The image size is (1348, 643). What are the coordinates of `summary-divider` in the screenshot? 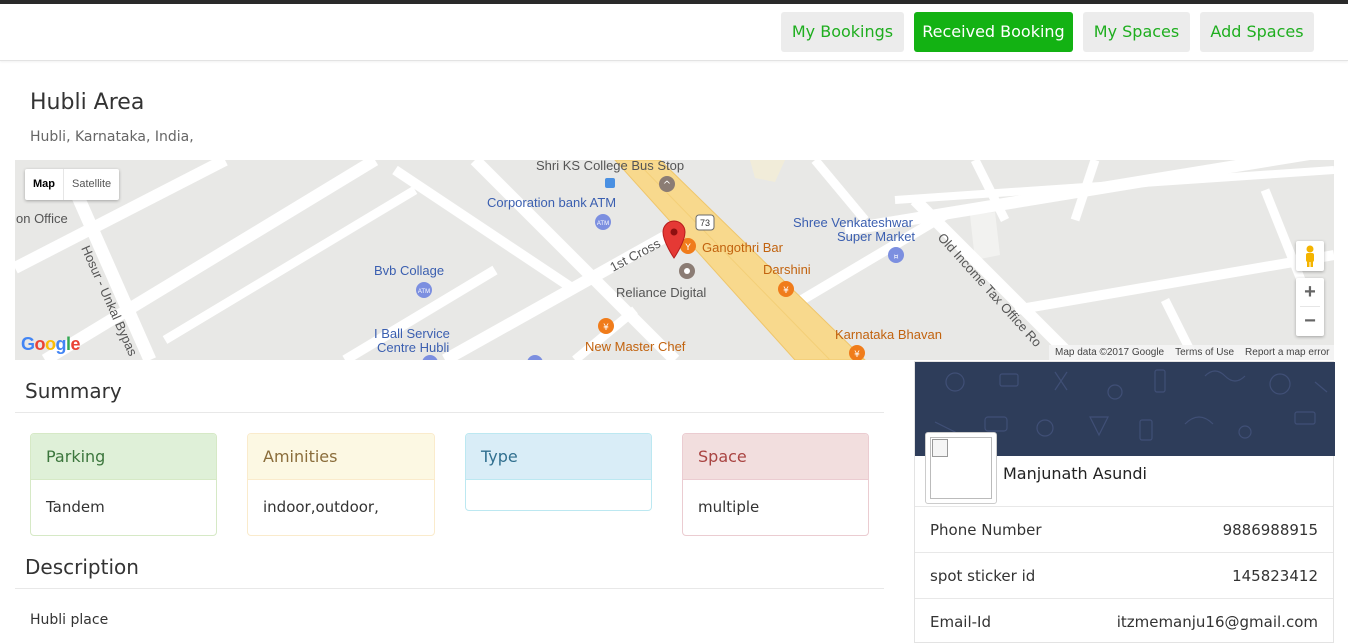 It's located at (449, 412).